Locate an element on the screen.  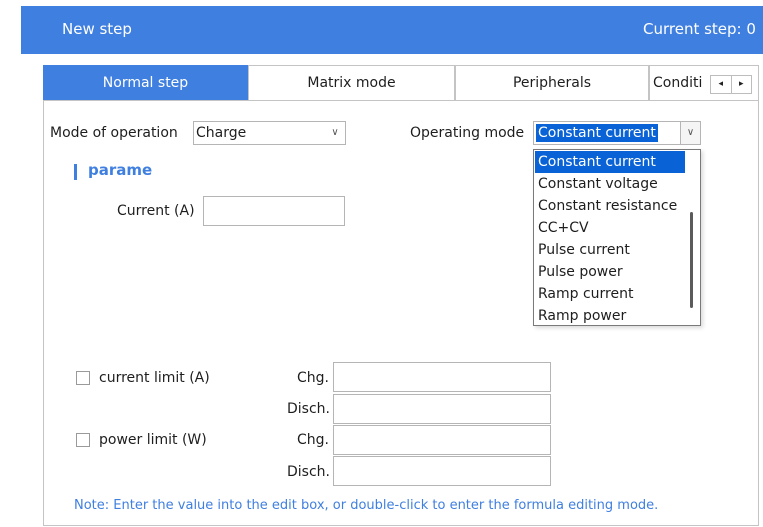
power-limit-label: power limit (W) is located at coordinates (153, 440).